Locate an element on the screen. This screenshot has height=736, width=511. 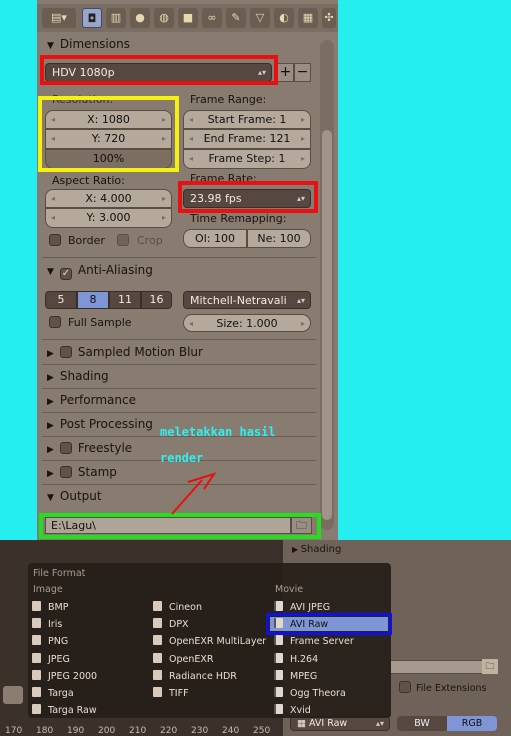
aa-samples-16: 16 is located at coordinates (156, 300).